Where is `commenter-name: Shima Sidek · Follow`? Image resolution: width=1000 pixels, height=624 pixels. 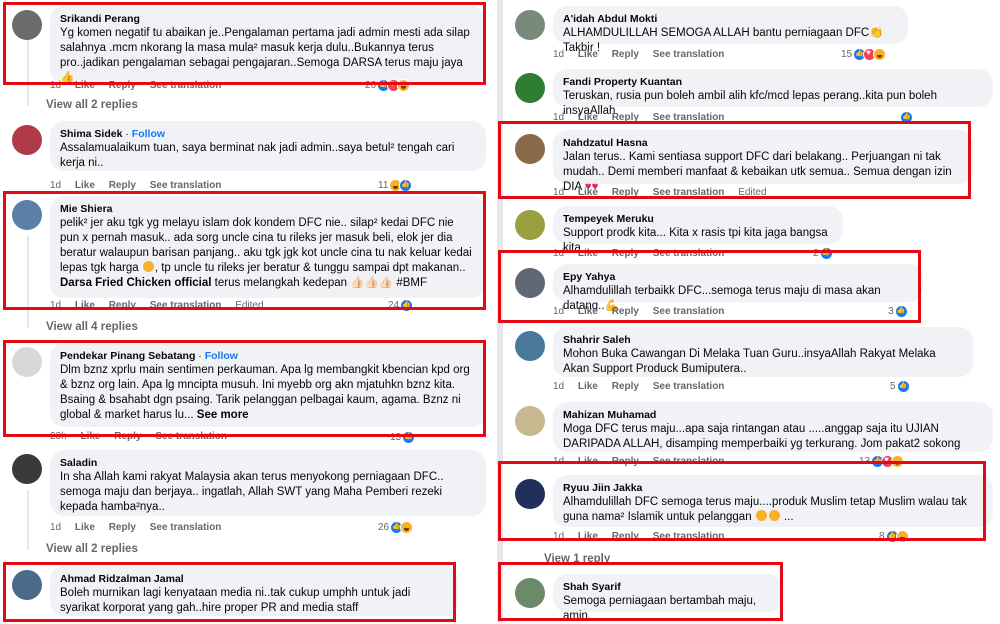 commenter-name: Shima Sidek · Follow is located at coordinates (268, 134).